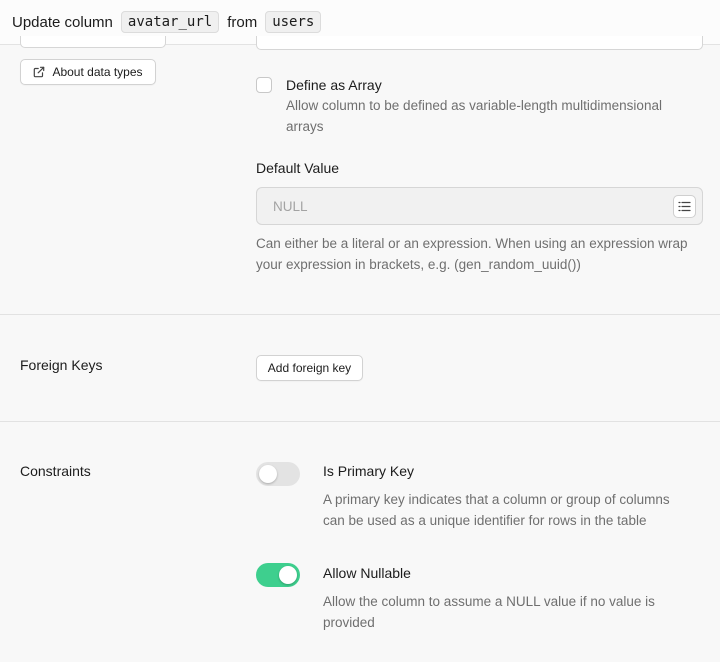  Describe the element at coordinates (479, 43) in the screenshot. I see `type-input-partial` at that location.